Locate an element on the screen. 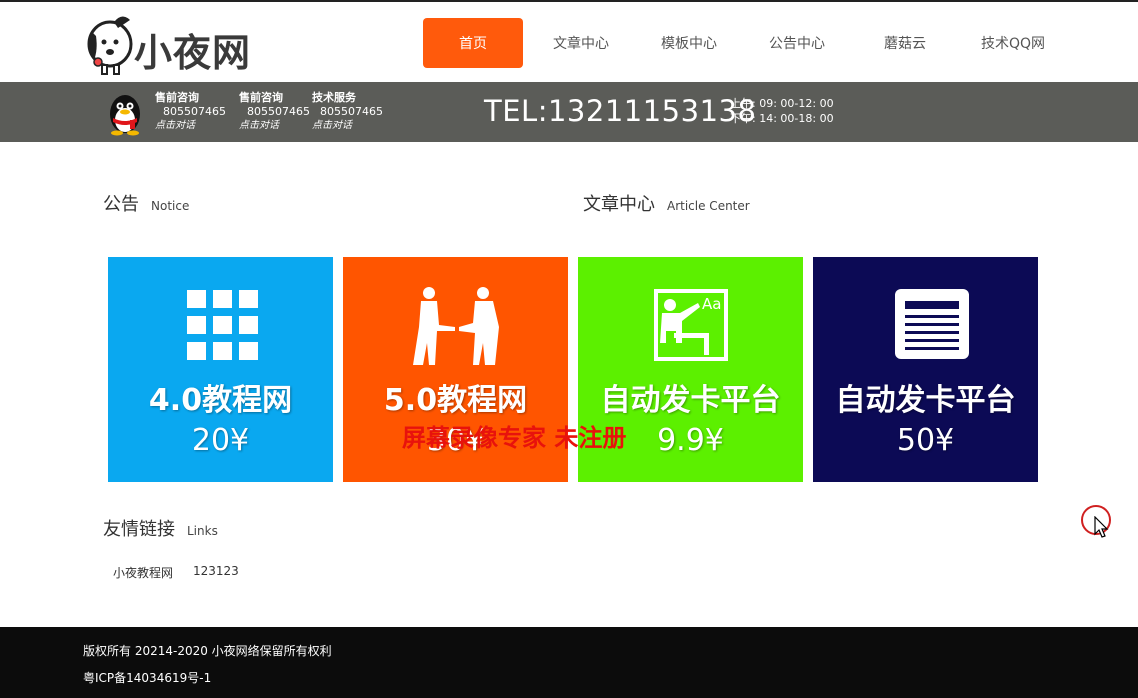  telephone-number: TEL:13211153138 is located at coordinates (620, 111).